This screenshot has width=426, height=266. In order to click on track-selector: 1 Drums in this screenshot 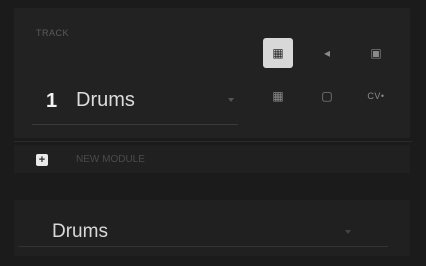, I will do `click(135, 104)`.